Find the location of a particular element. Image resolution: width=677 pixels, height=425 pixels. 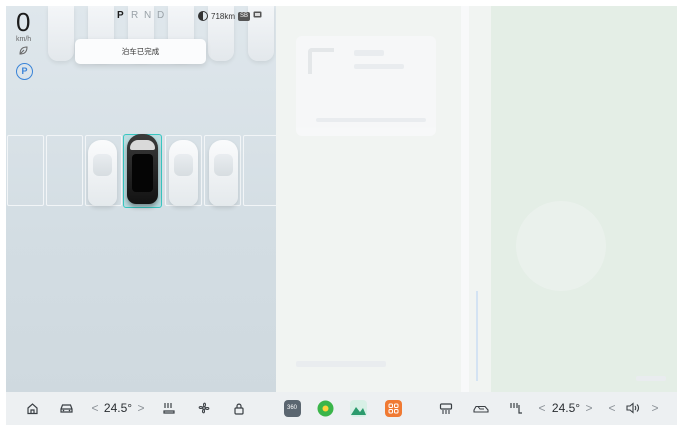

seat-heat-icon is located at coordinates (169, 408).